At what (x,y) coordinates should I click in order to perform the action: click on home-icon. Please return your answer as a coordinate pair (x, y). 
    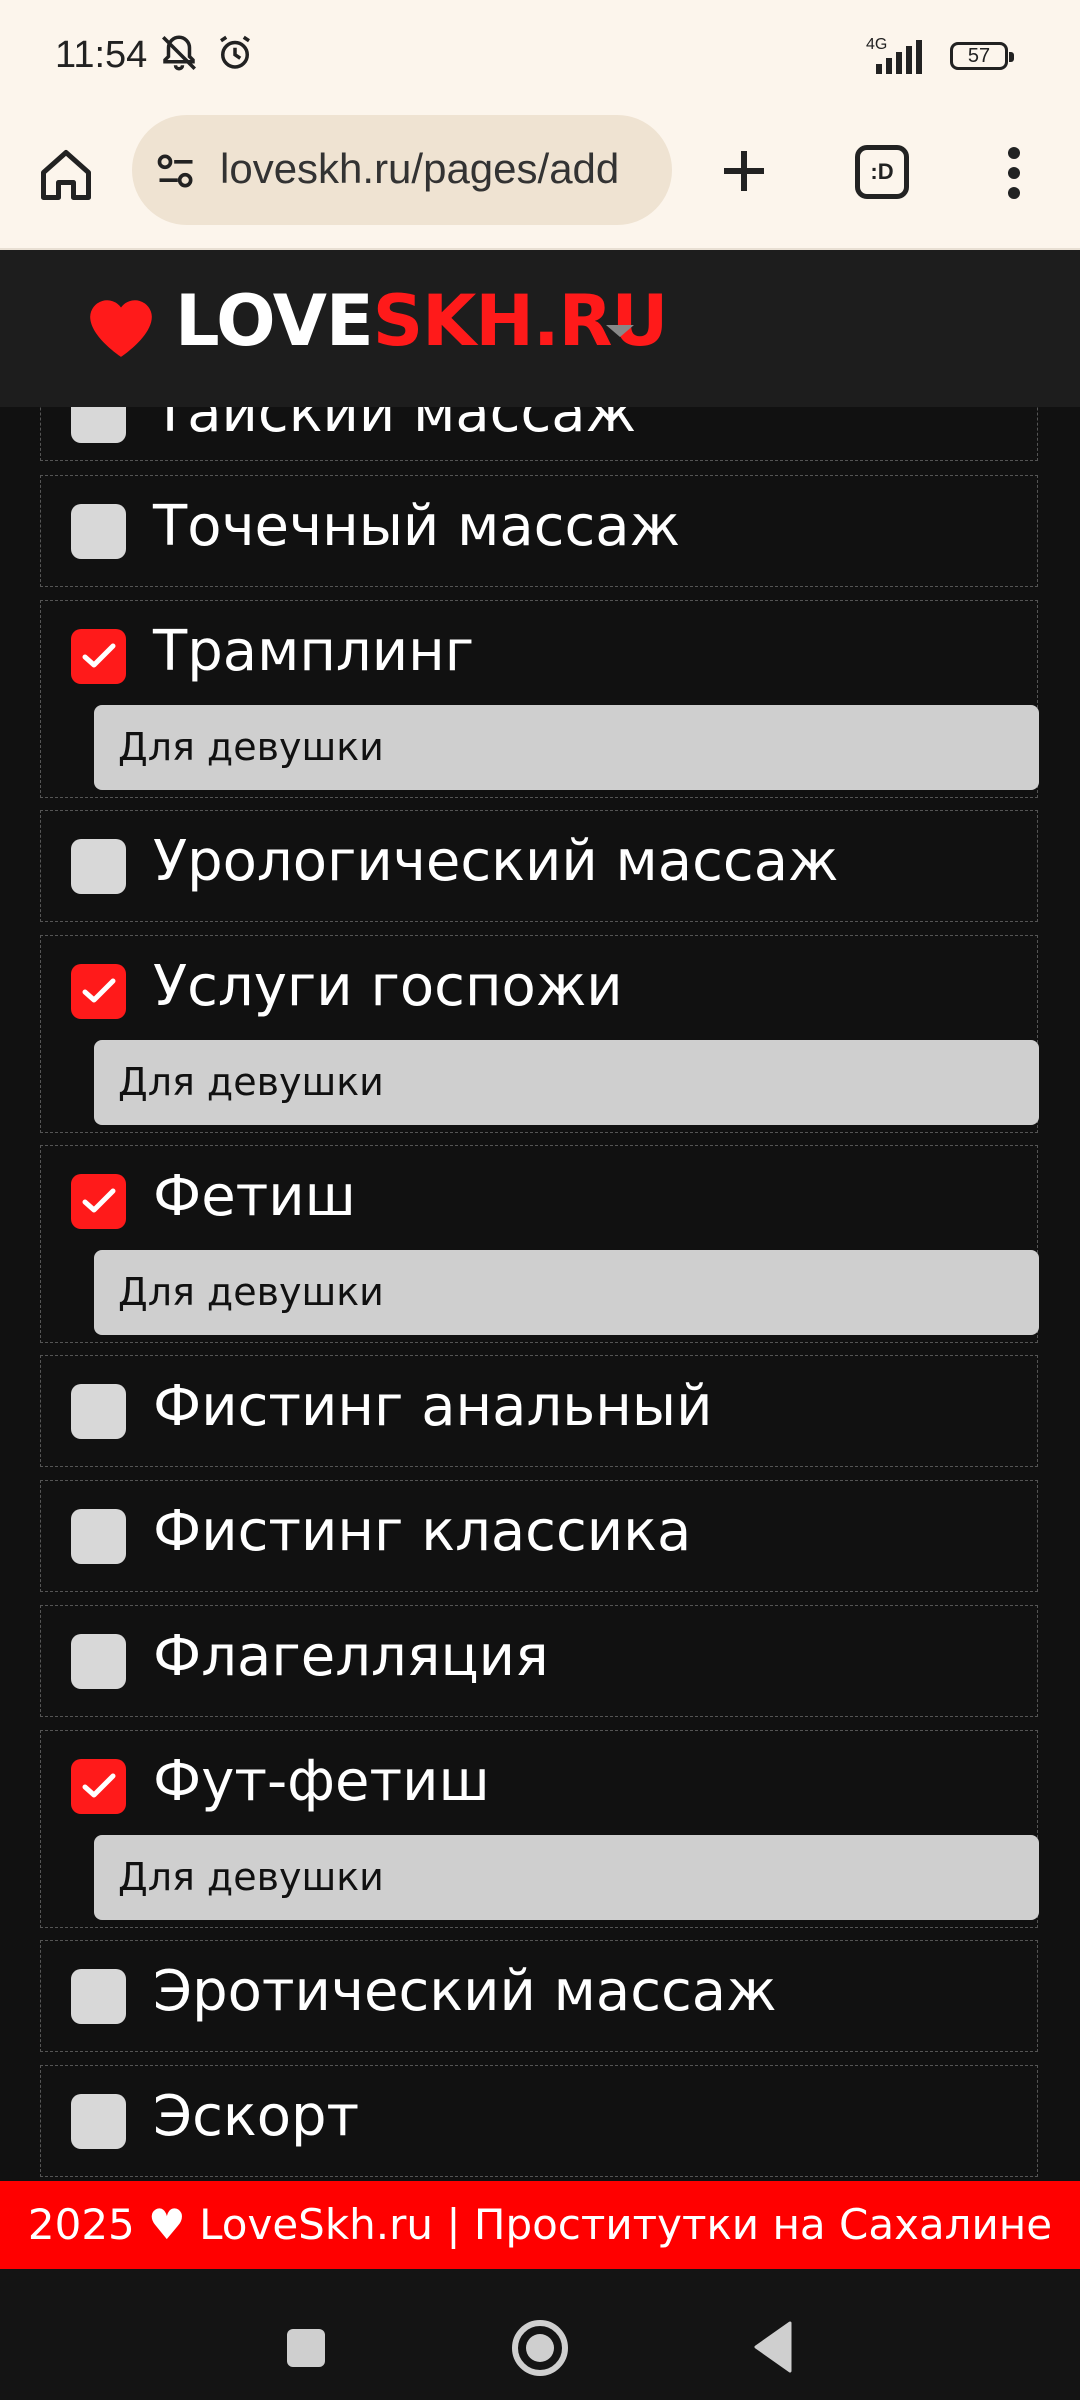
    Looking at the image, I should click on (66, 175).